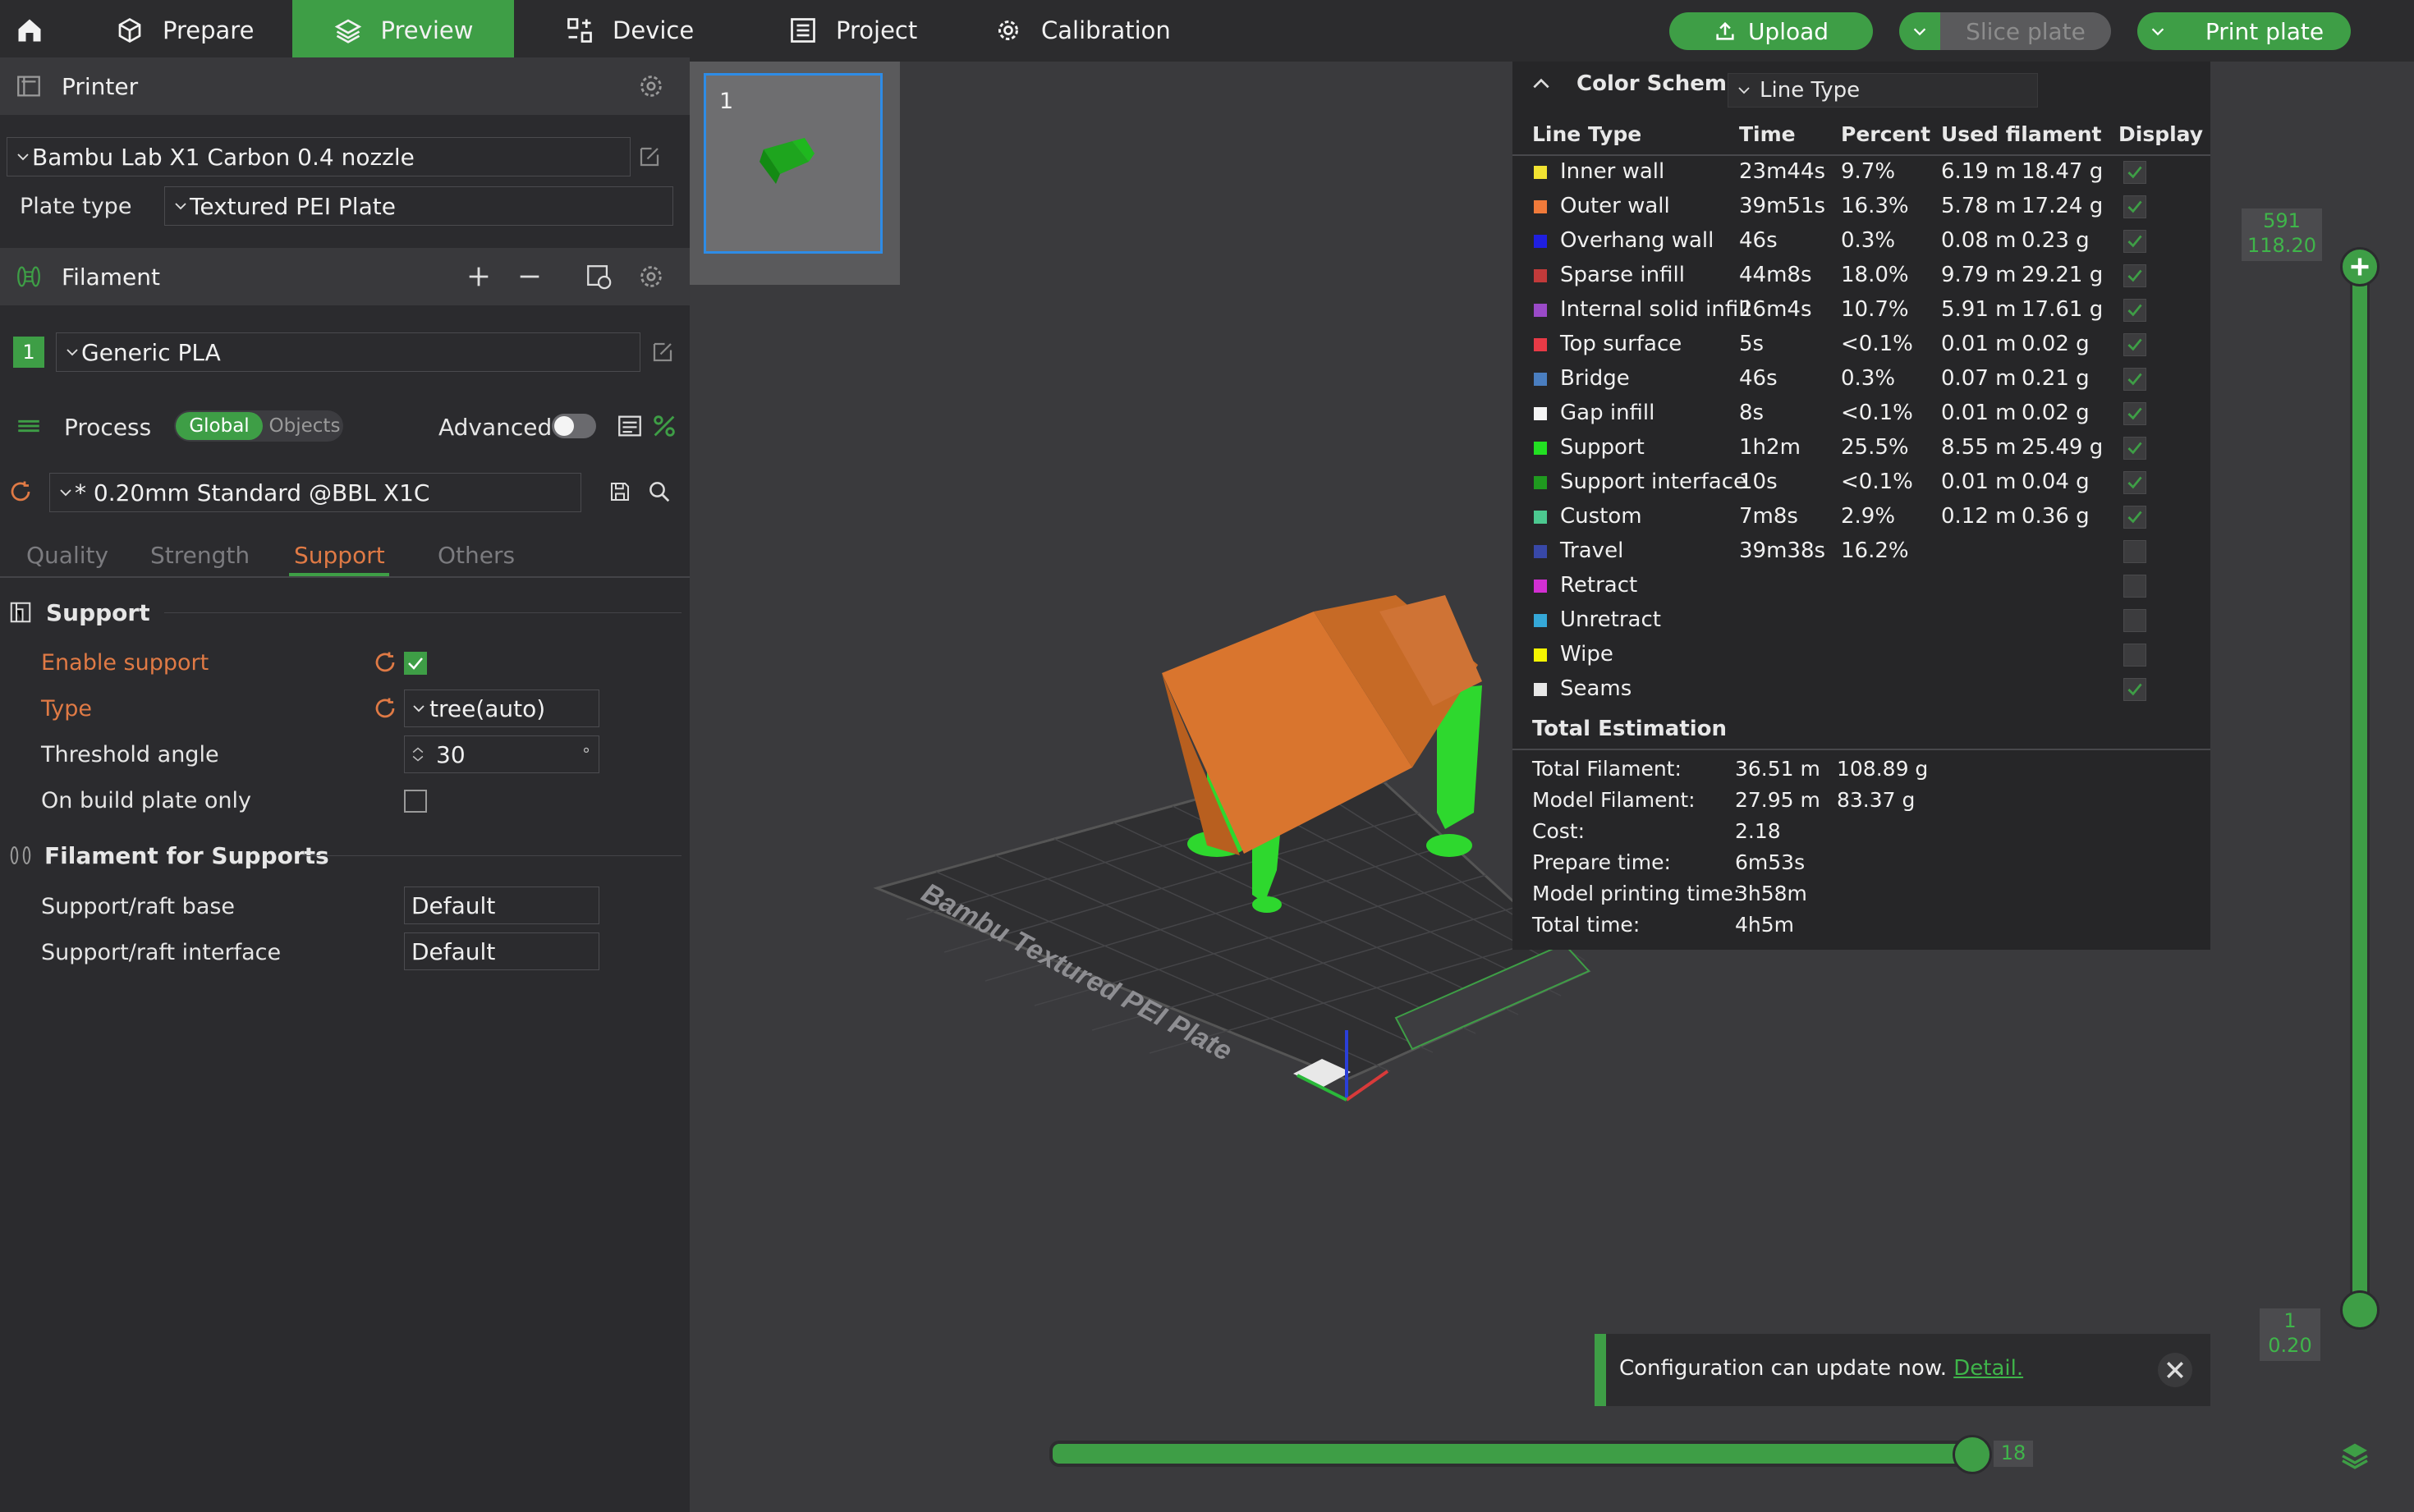 The image size is (2414, 1512). I want to click on reset-support-type-icon, so click(385, 708).